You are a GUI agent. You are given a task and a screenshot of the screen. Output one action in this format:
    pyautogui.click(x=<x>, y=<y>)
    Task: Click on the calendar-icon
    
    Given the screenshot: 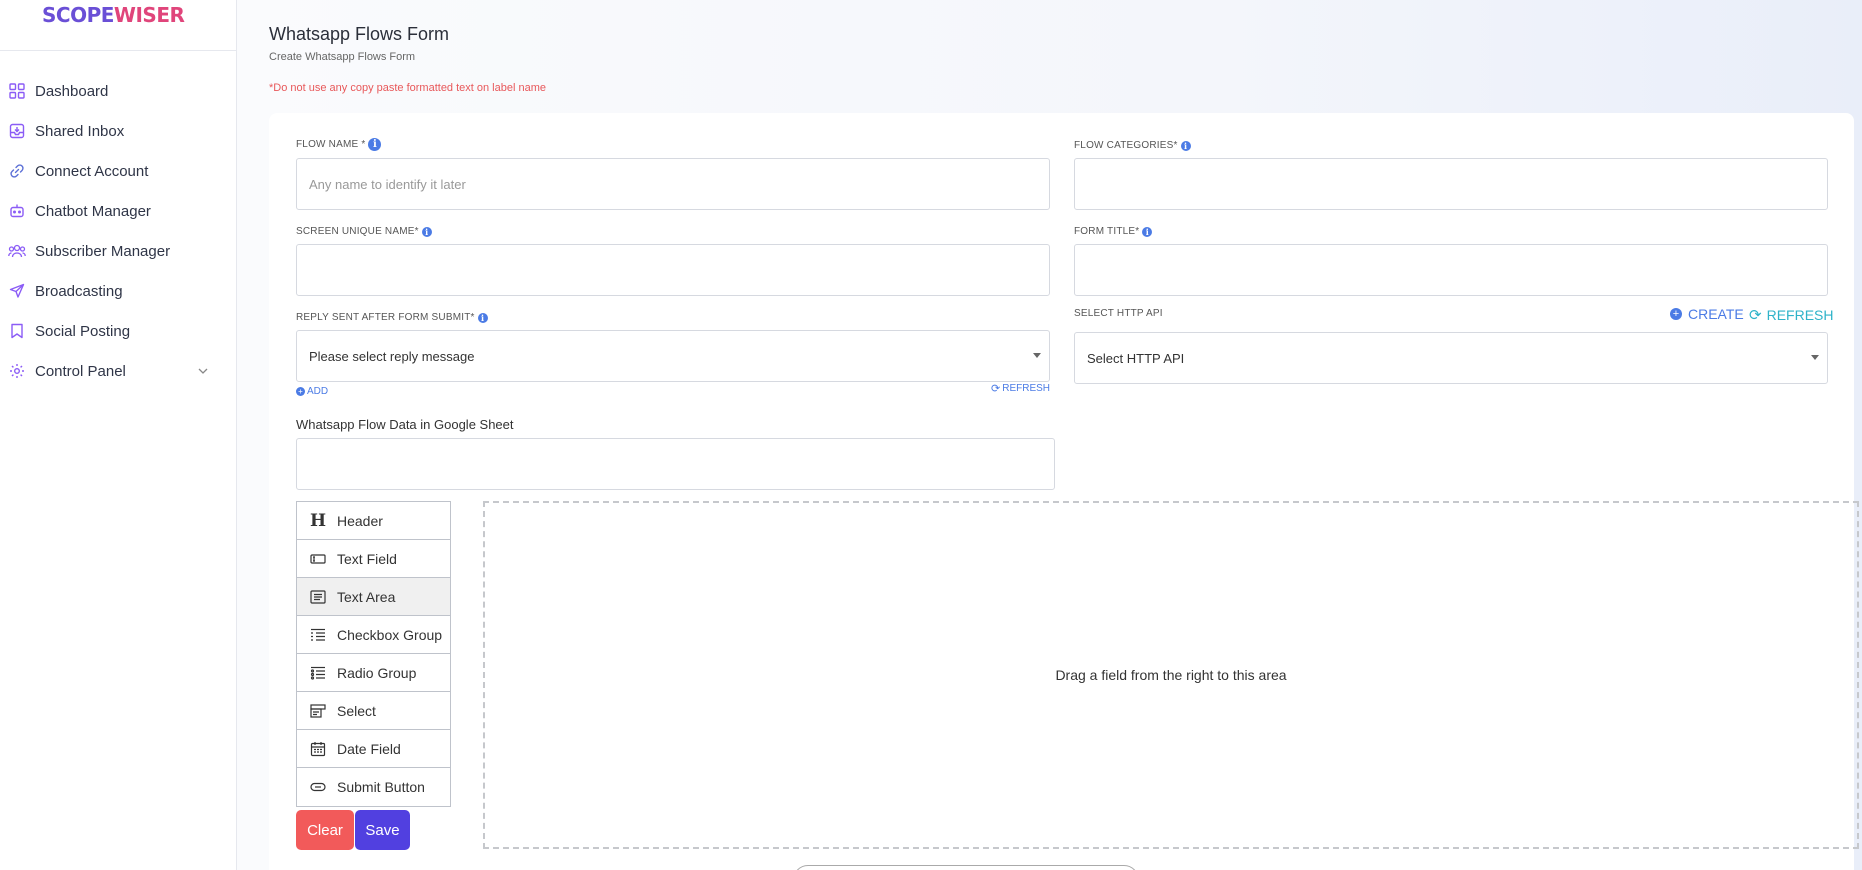 What is the action you would take?
    pyautogui.click(x=318, y=749)
    